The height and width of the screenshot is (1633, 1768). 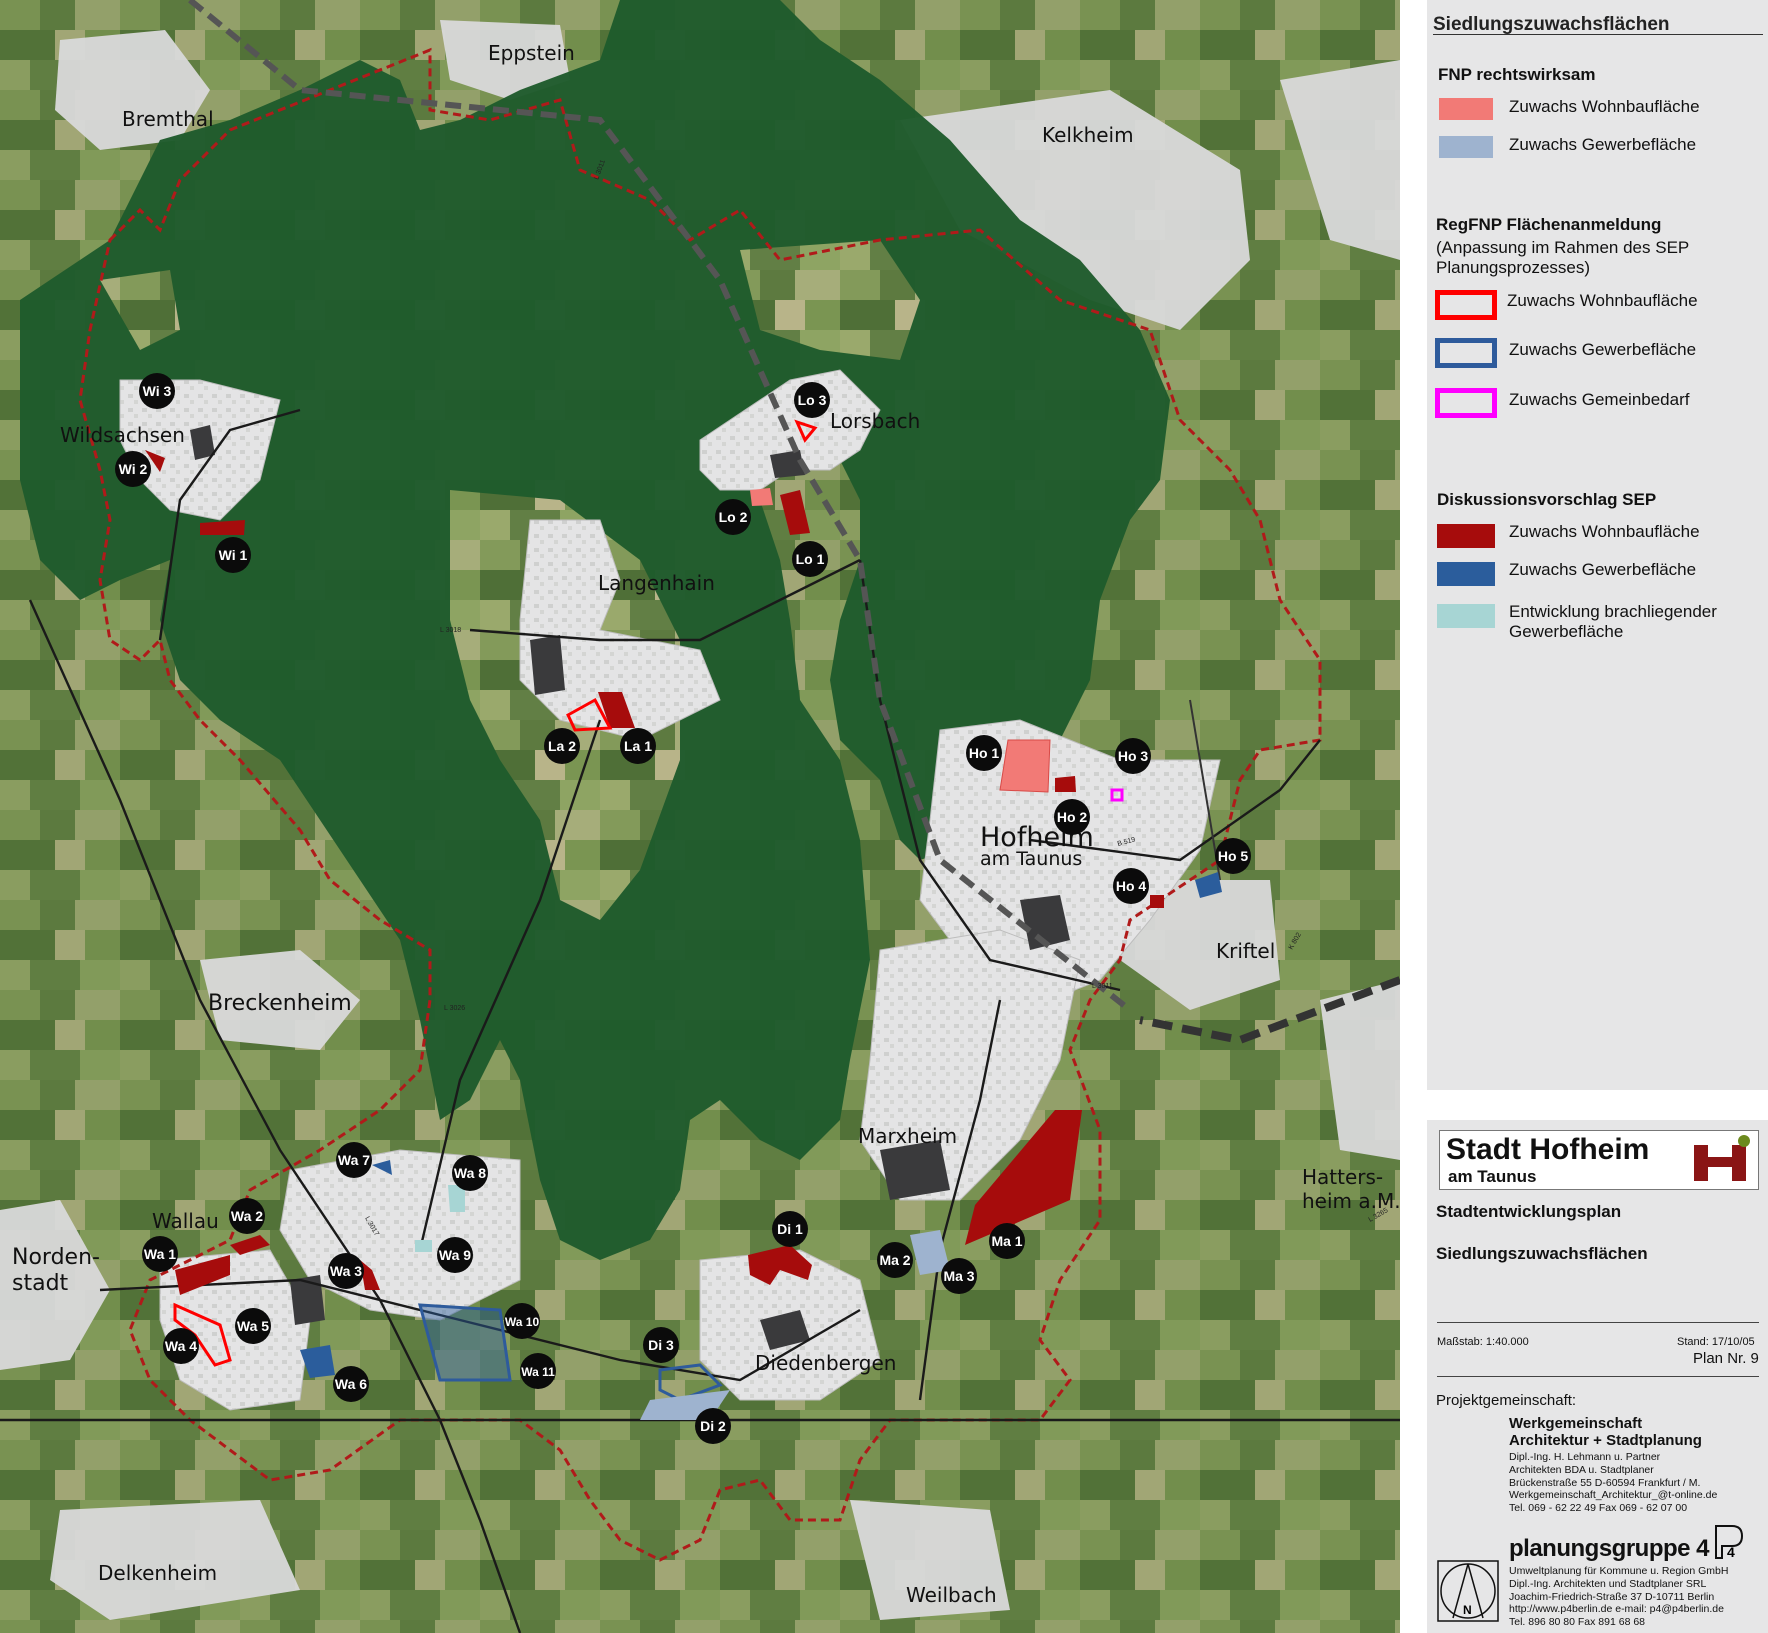 What do you see at coordinates (1599, 1160) in the screenshot?
I see `title-block-header: Stadt Hofheim am Taunus` at bounding box center [1599, 1160].